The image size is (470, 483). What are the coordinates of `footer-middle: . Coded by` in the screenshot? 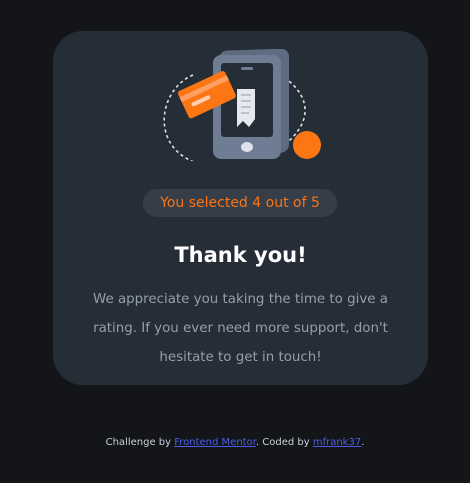 It's located at (284, 442).